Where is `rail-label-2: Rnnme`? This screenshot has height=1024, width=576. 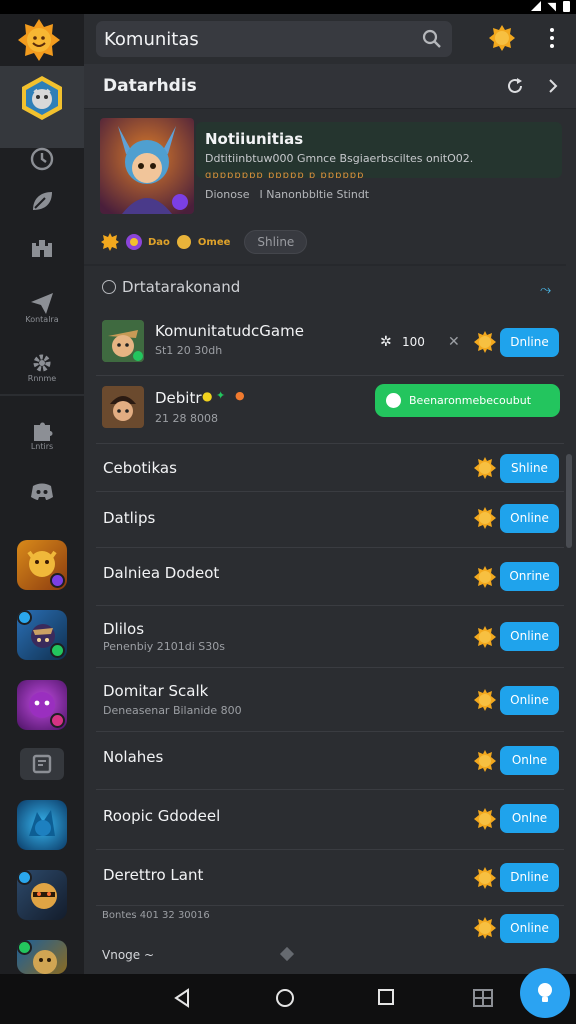
rail-label-2: Rnnme is located at coordinates (42, 378).